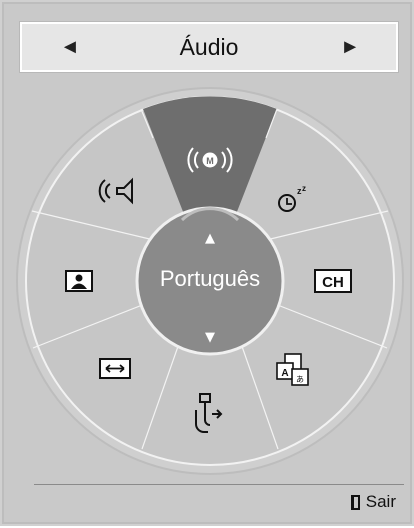 Image resolution: width=414 pixels, height=528 pixels. What do you see at coordinates (115, 368) in the screenshot?
I see `aspect-ratio-icon` at bounding box center [115, 368].